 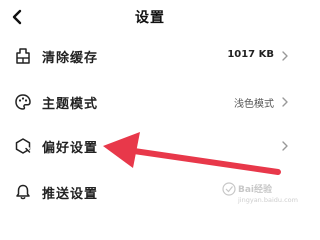 What do you see at coordinates (250, 54) in the screenshot?
I see `cache-size-value: 1017 KB` at bounding box center [250, 54].